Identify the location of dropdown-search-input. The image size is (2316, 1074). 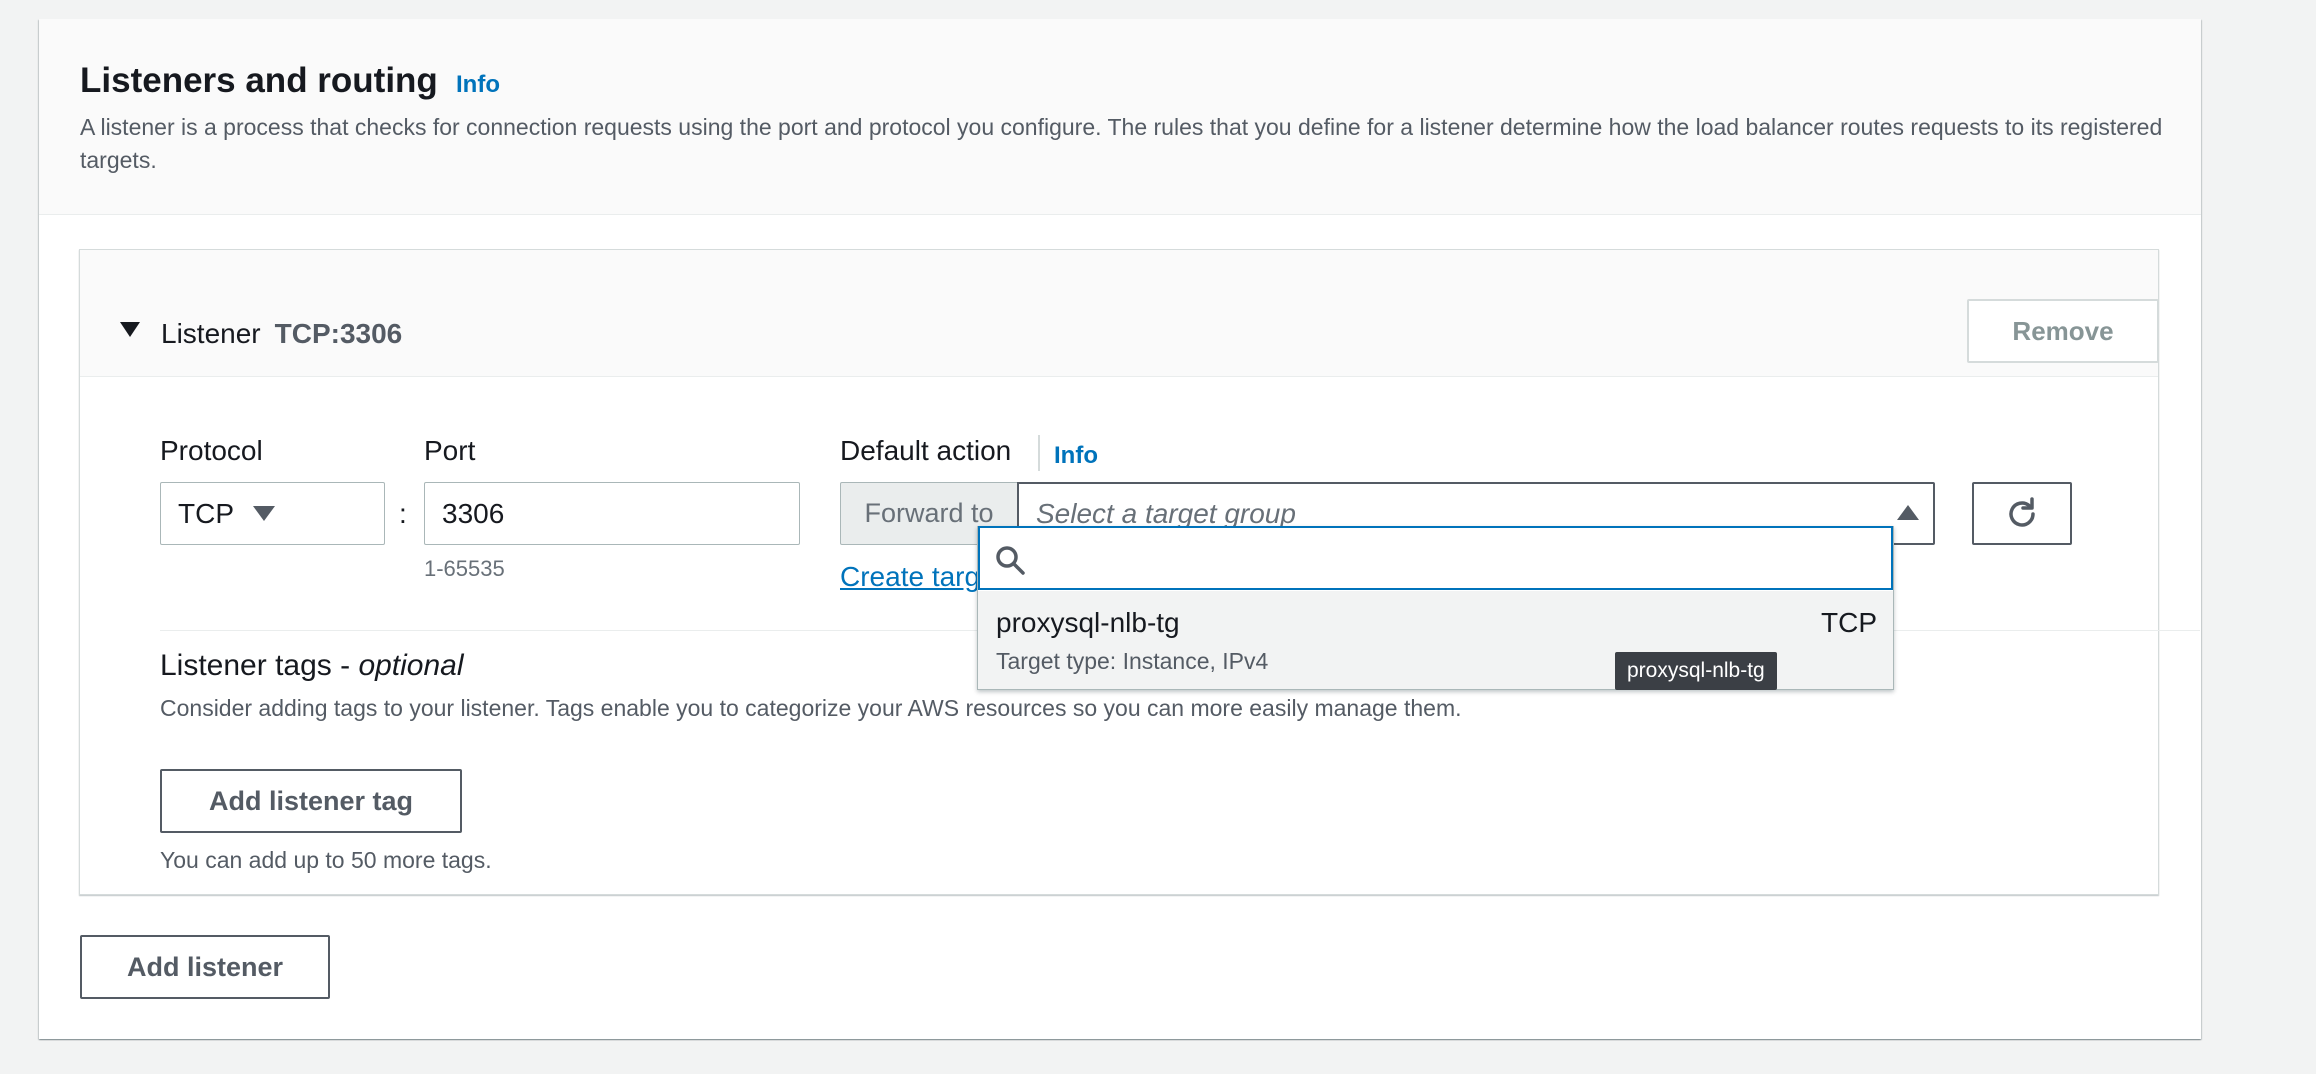
(1455, 558).